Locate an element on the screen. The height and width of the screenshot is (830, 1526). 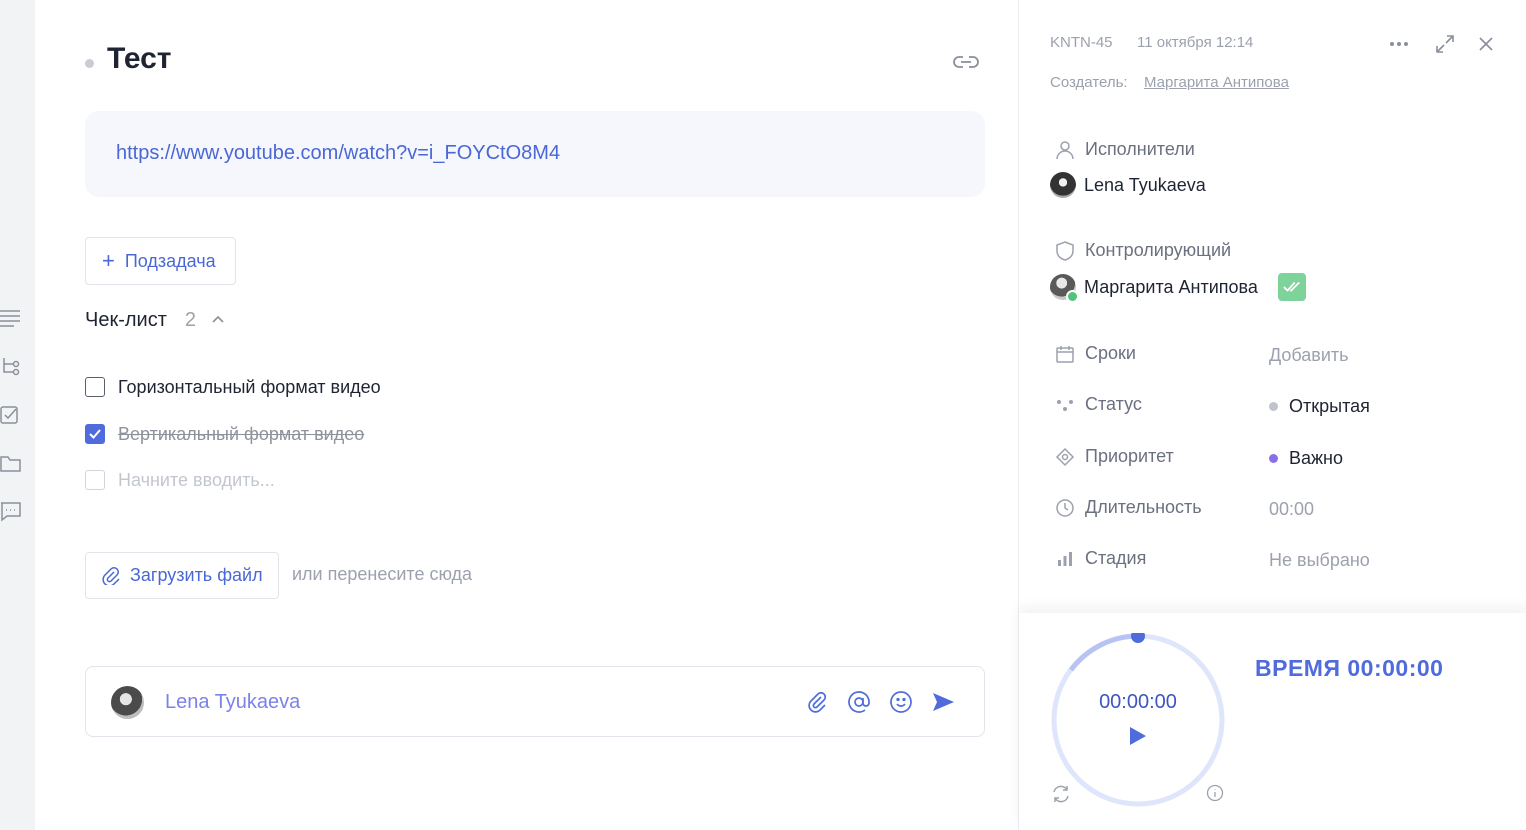
comment-input: Lena Tyukaeva is located at coordinates (232, 702).